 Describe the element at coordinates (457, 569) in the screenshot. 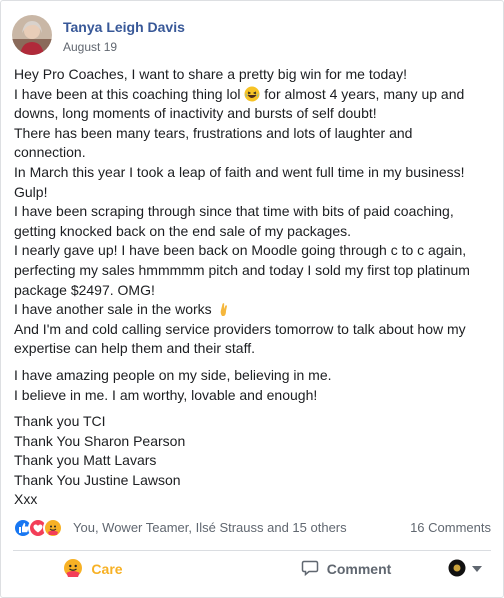

I see `page-avatar-icon` at that location.